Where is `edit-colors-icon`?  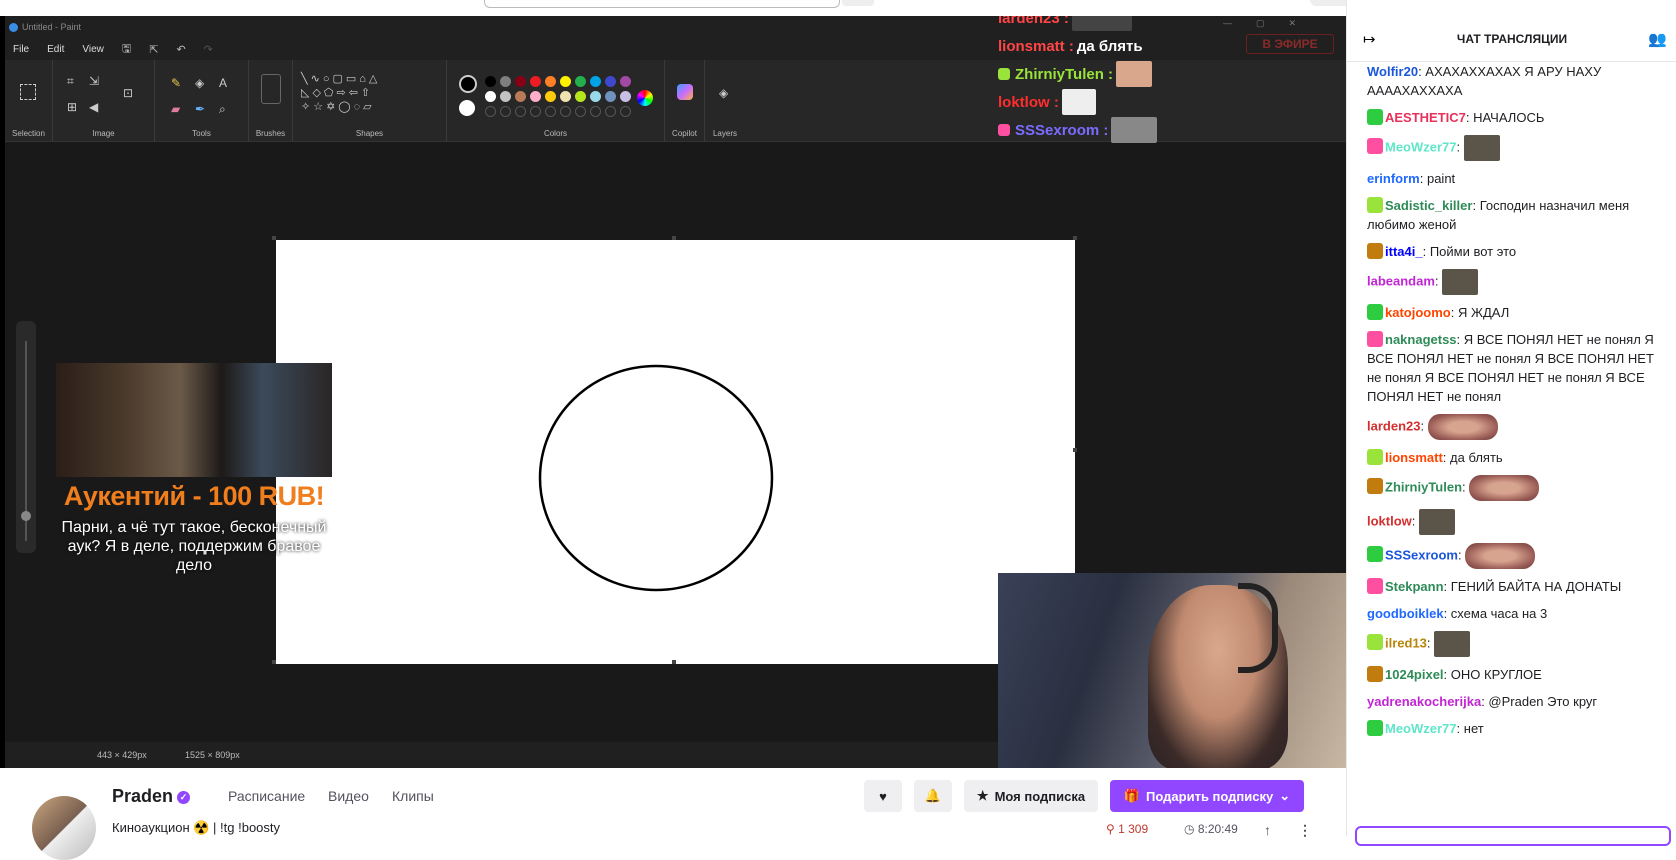
edit-colors-icon is located at coordinates (645, 98).